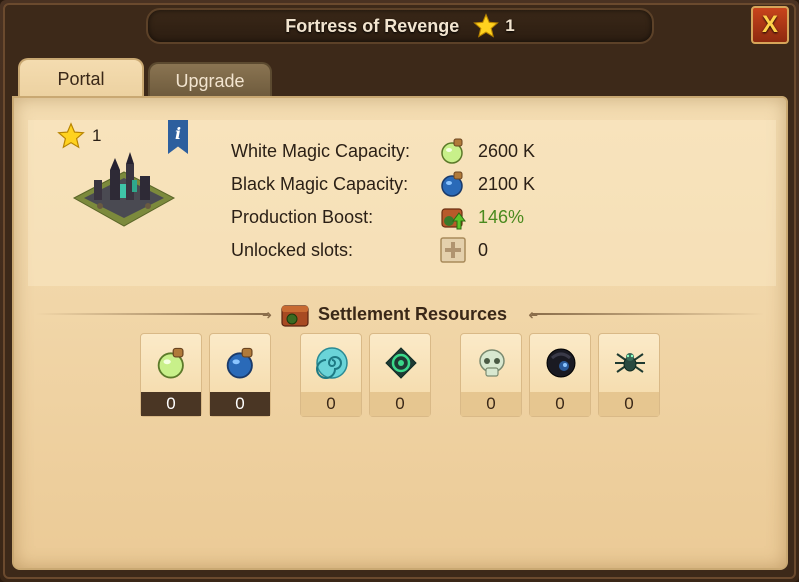 This screenshot has width=799, height=582. I want to click on stat-value: 0, so click(483, 249).